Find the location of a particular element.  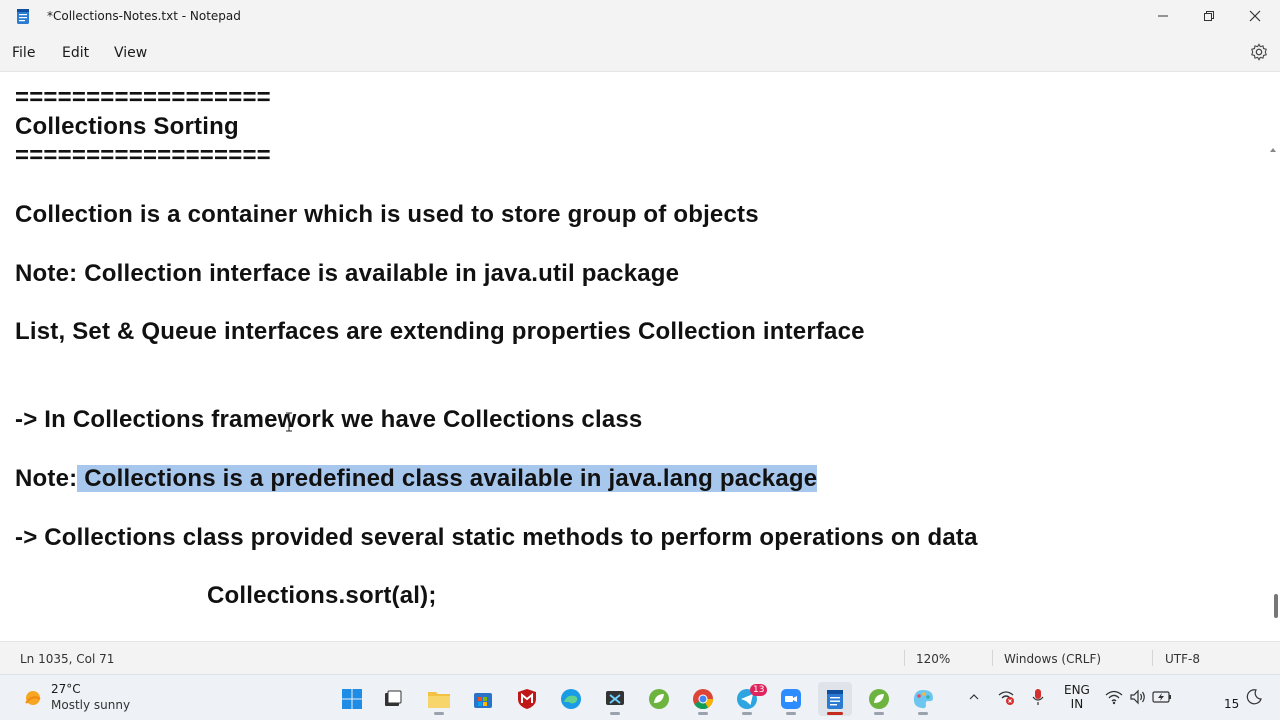

scroll-up-arrow is located at coordinates (1273, 150).